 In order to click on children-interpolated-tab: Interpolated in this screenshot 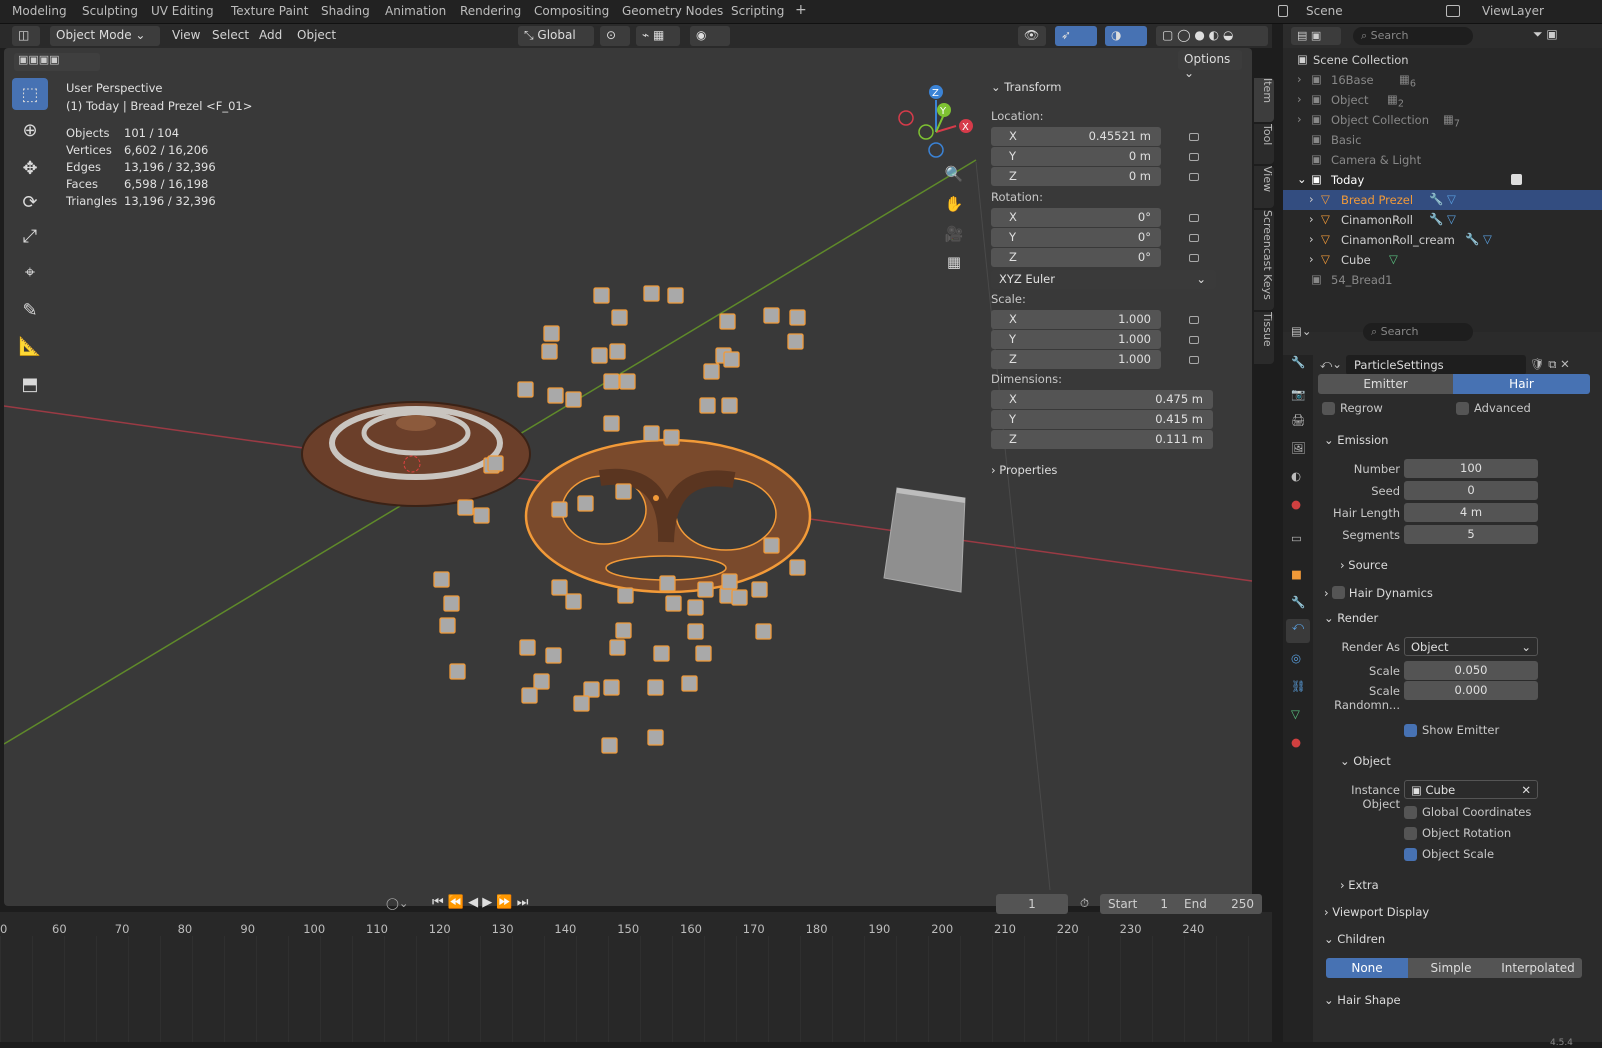, I will do `click(1538, 968)`.